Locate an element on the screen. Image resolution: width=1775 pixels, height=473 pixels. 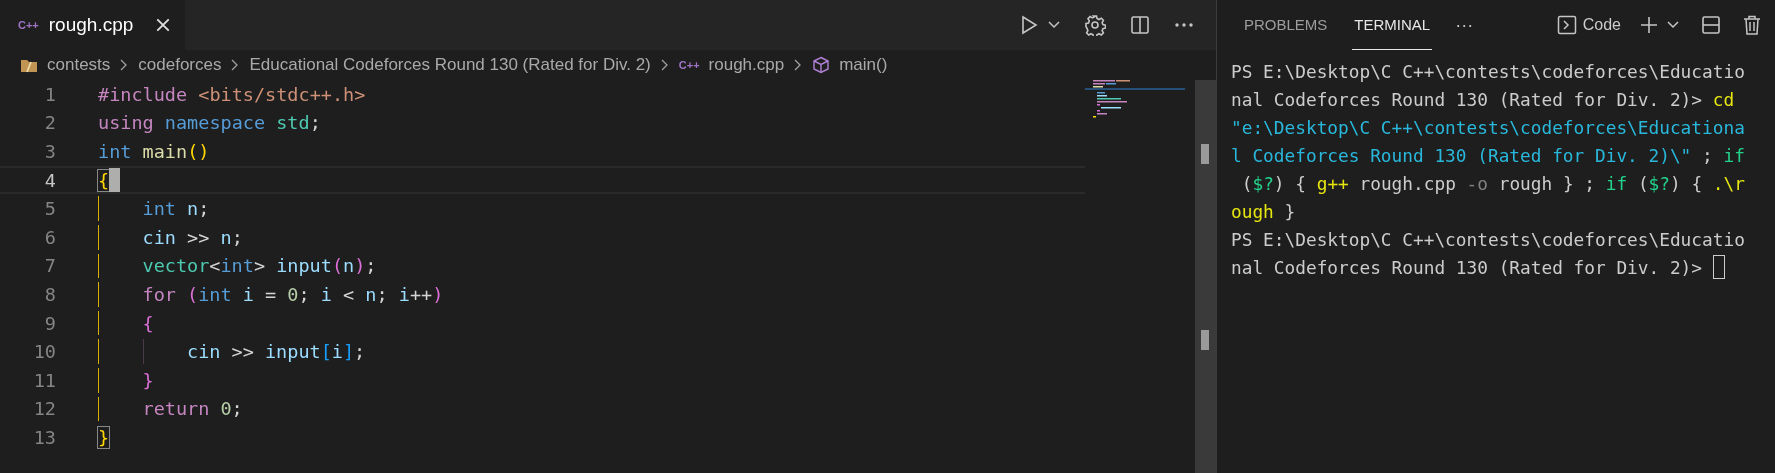
code-line: cin >> n; is located at coordinates (192, 237).